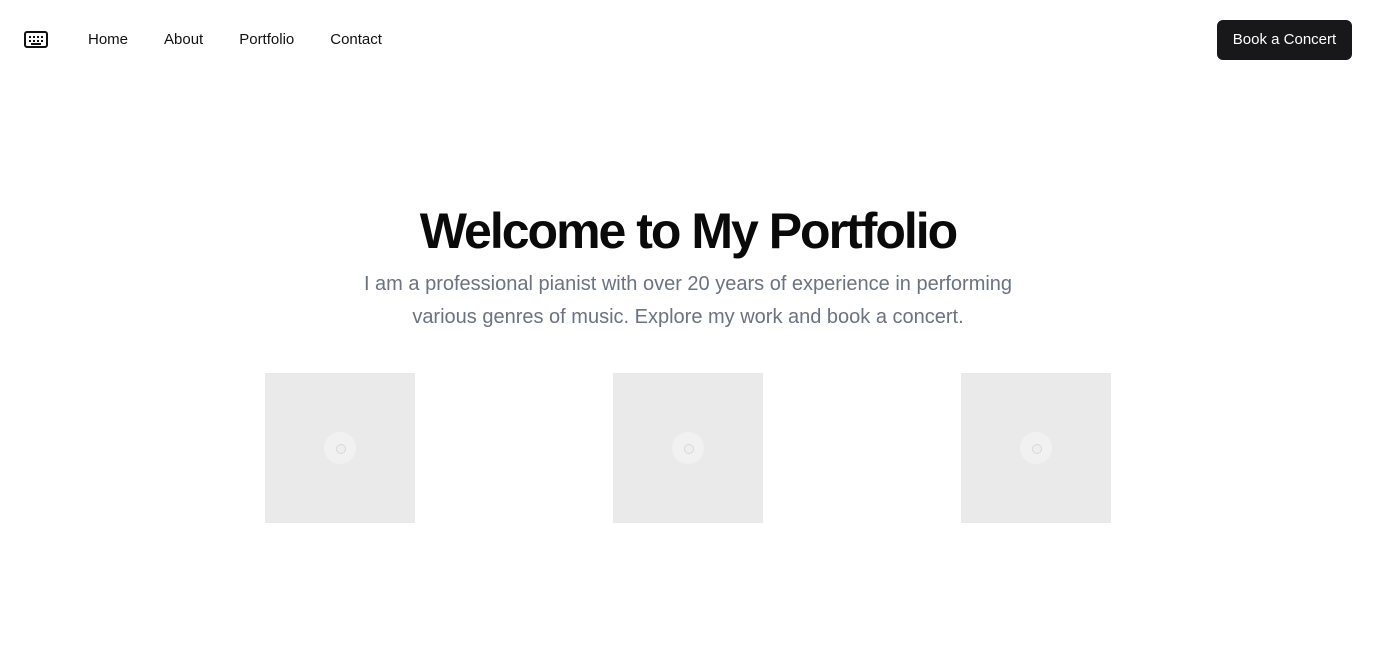 The image size is (1376, 651). I want to click on hero-title: Welcome to My Portfolio, so click(688, 231).